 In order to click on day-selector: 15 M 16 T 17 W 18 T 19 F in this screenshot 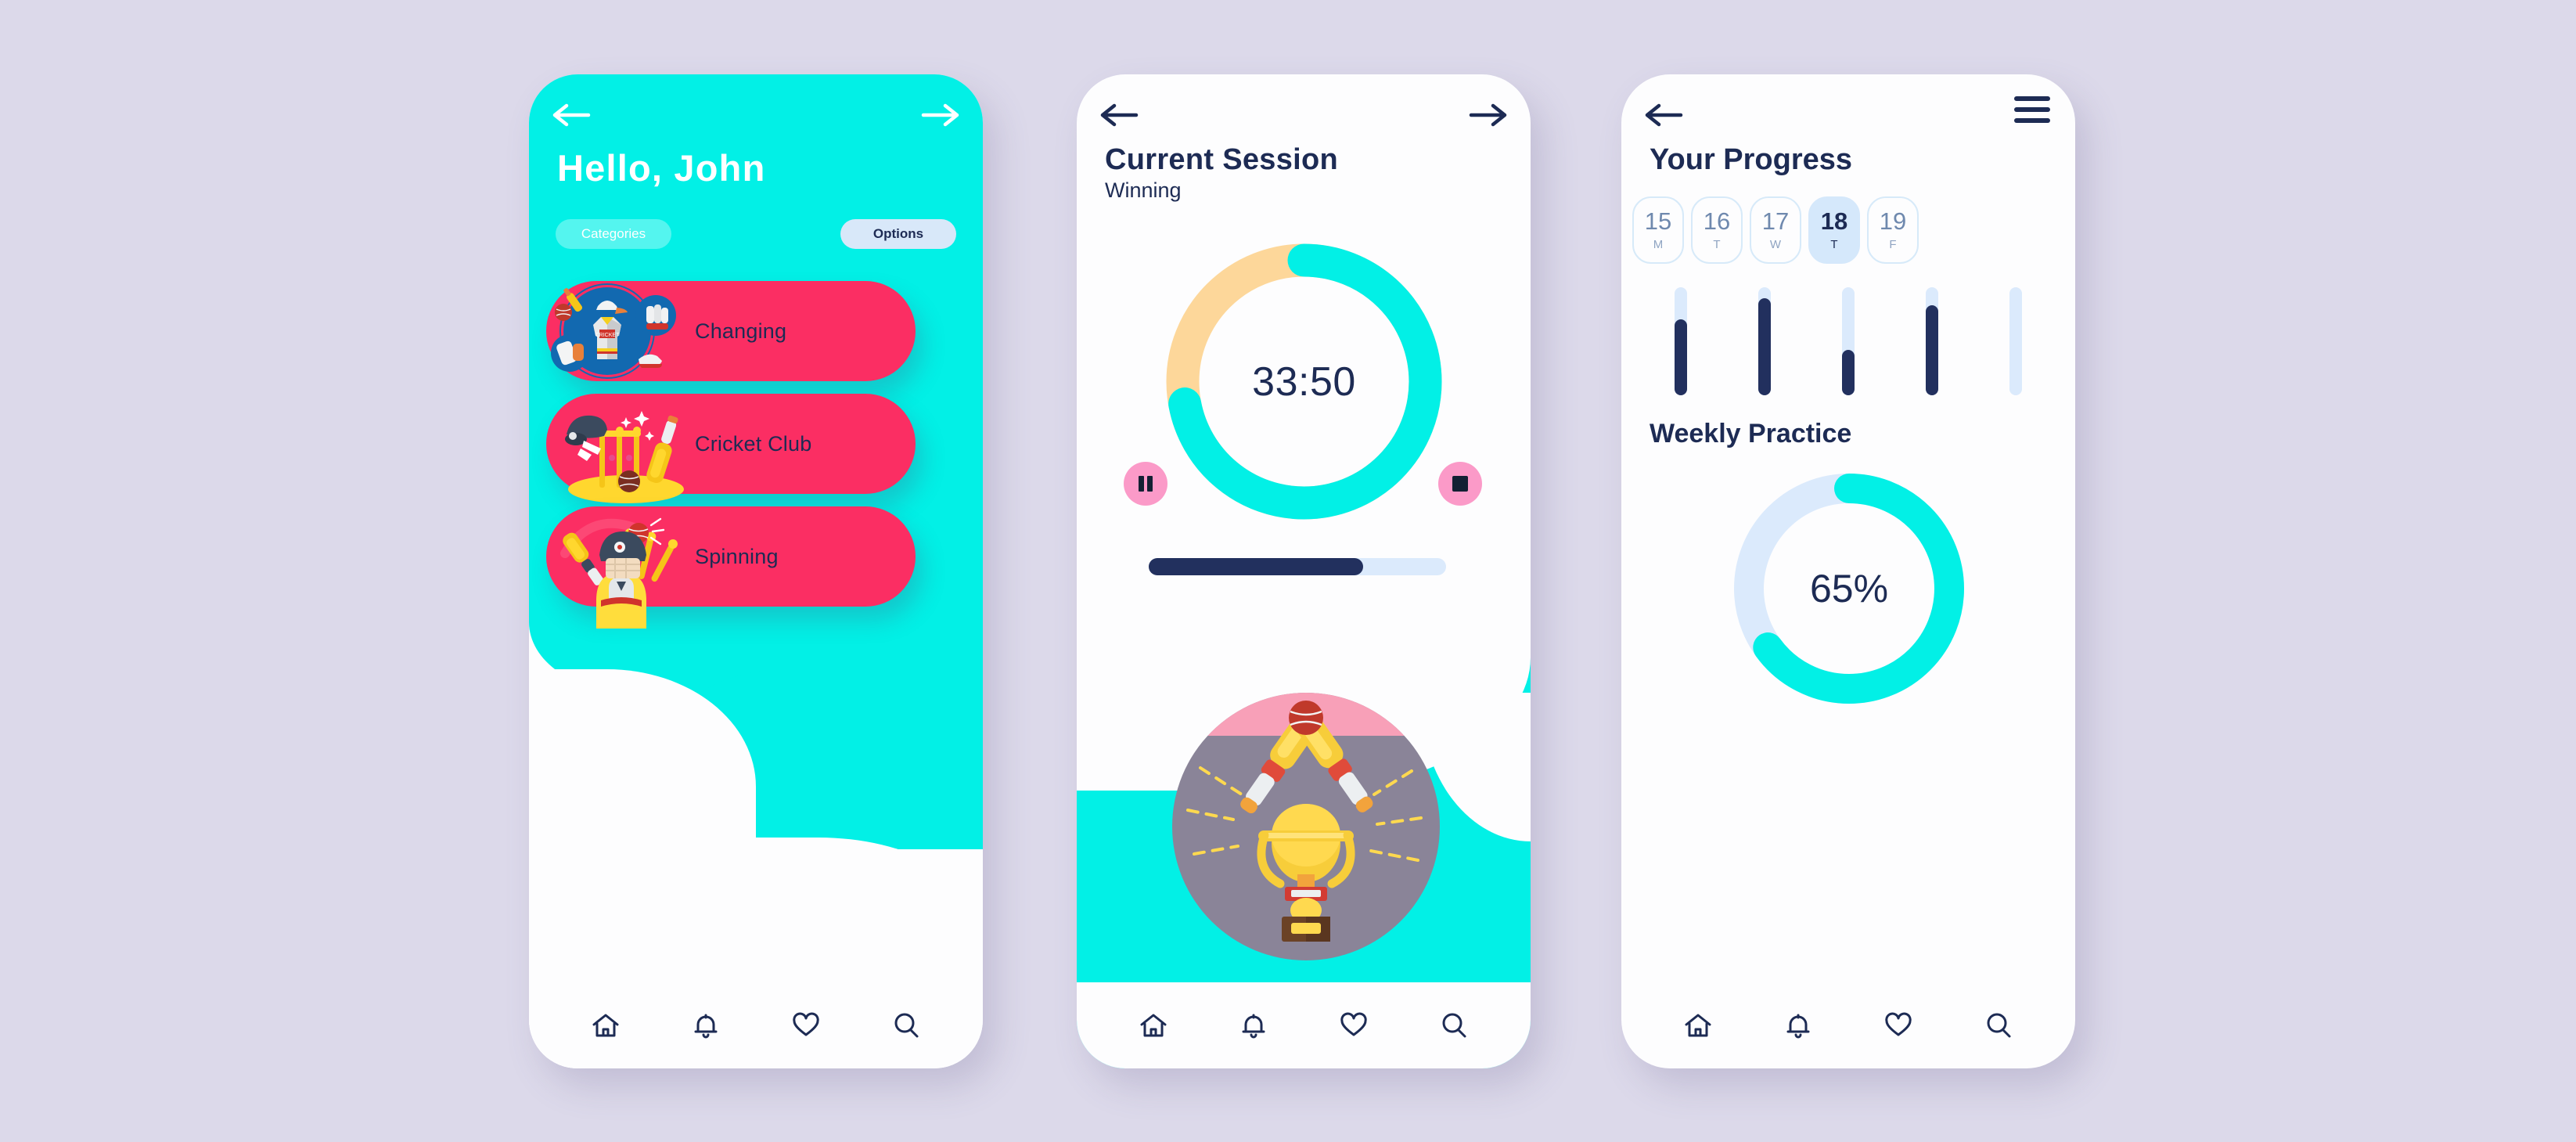, I will do `click(1775, 230)`.